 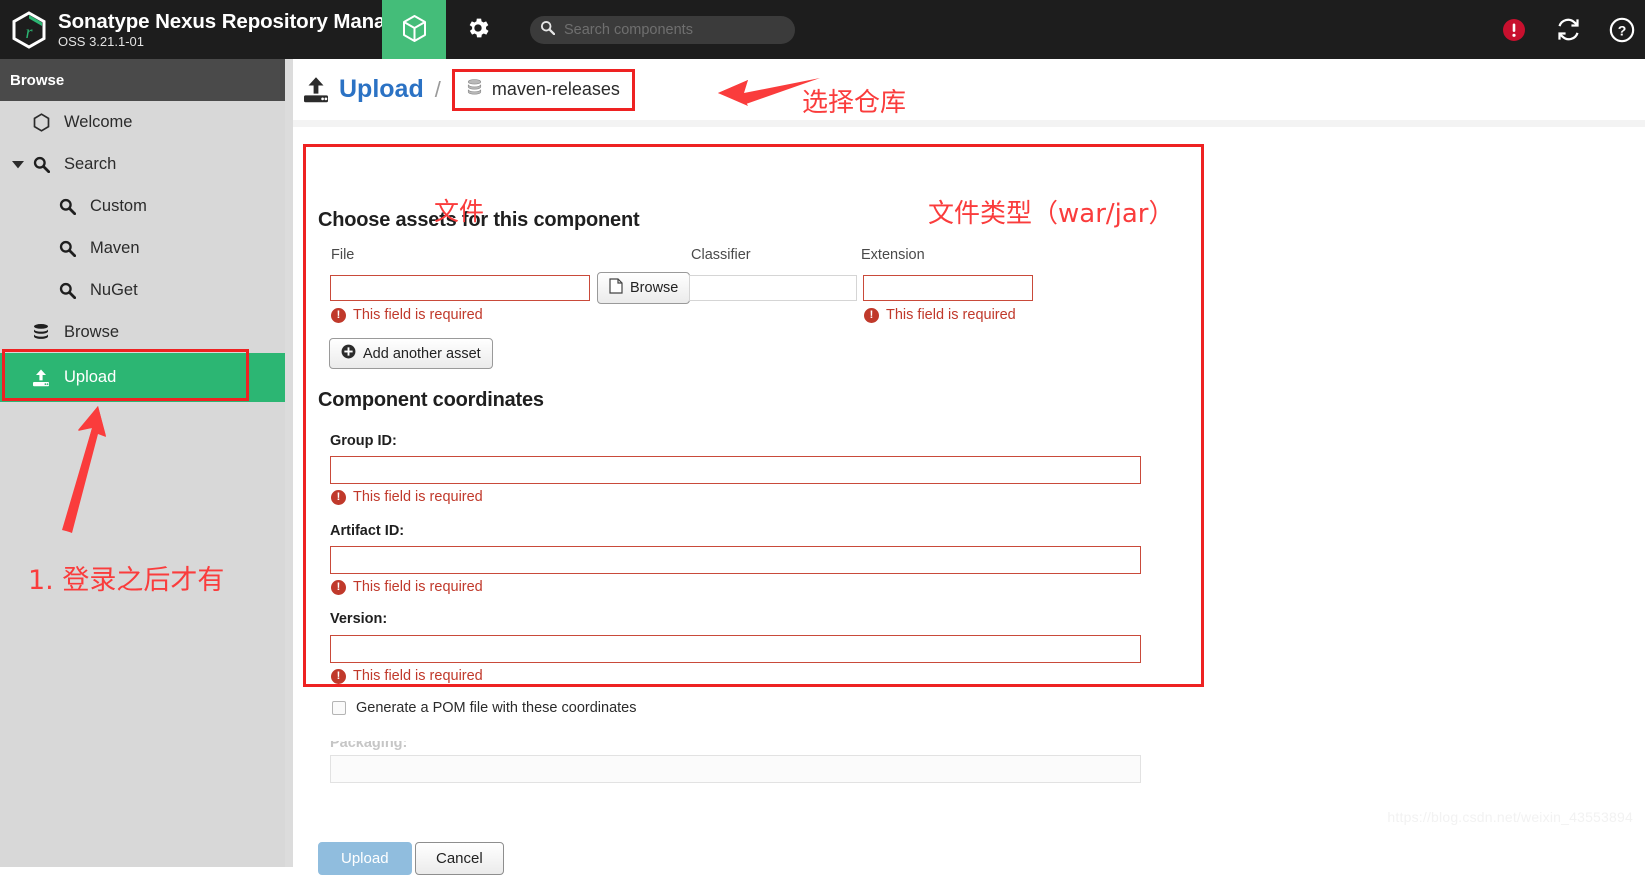 What do you see at coordinates (418, 587) in the screenshot?
I see `artifact-id-error-text: This field is required` at bounding box center [418, 587].